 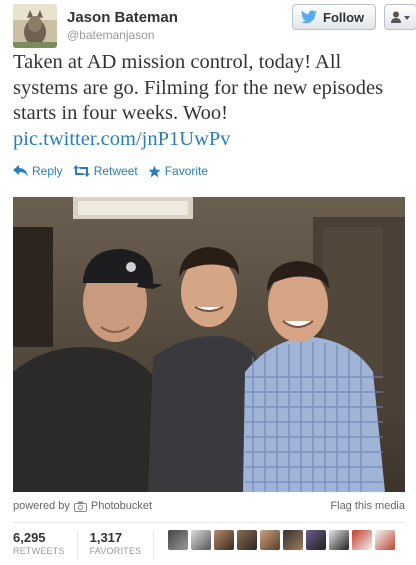 What do you see at coordinates (29, 537) in the screenshot?
I see `retweet-count: 6,295` at bounding box center [29, 537].